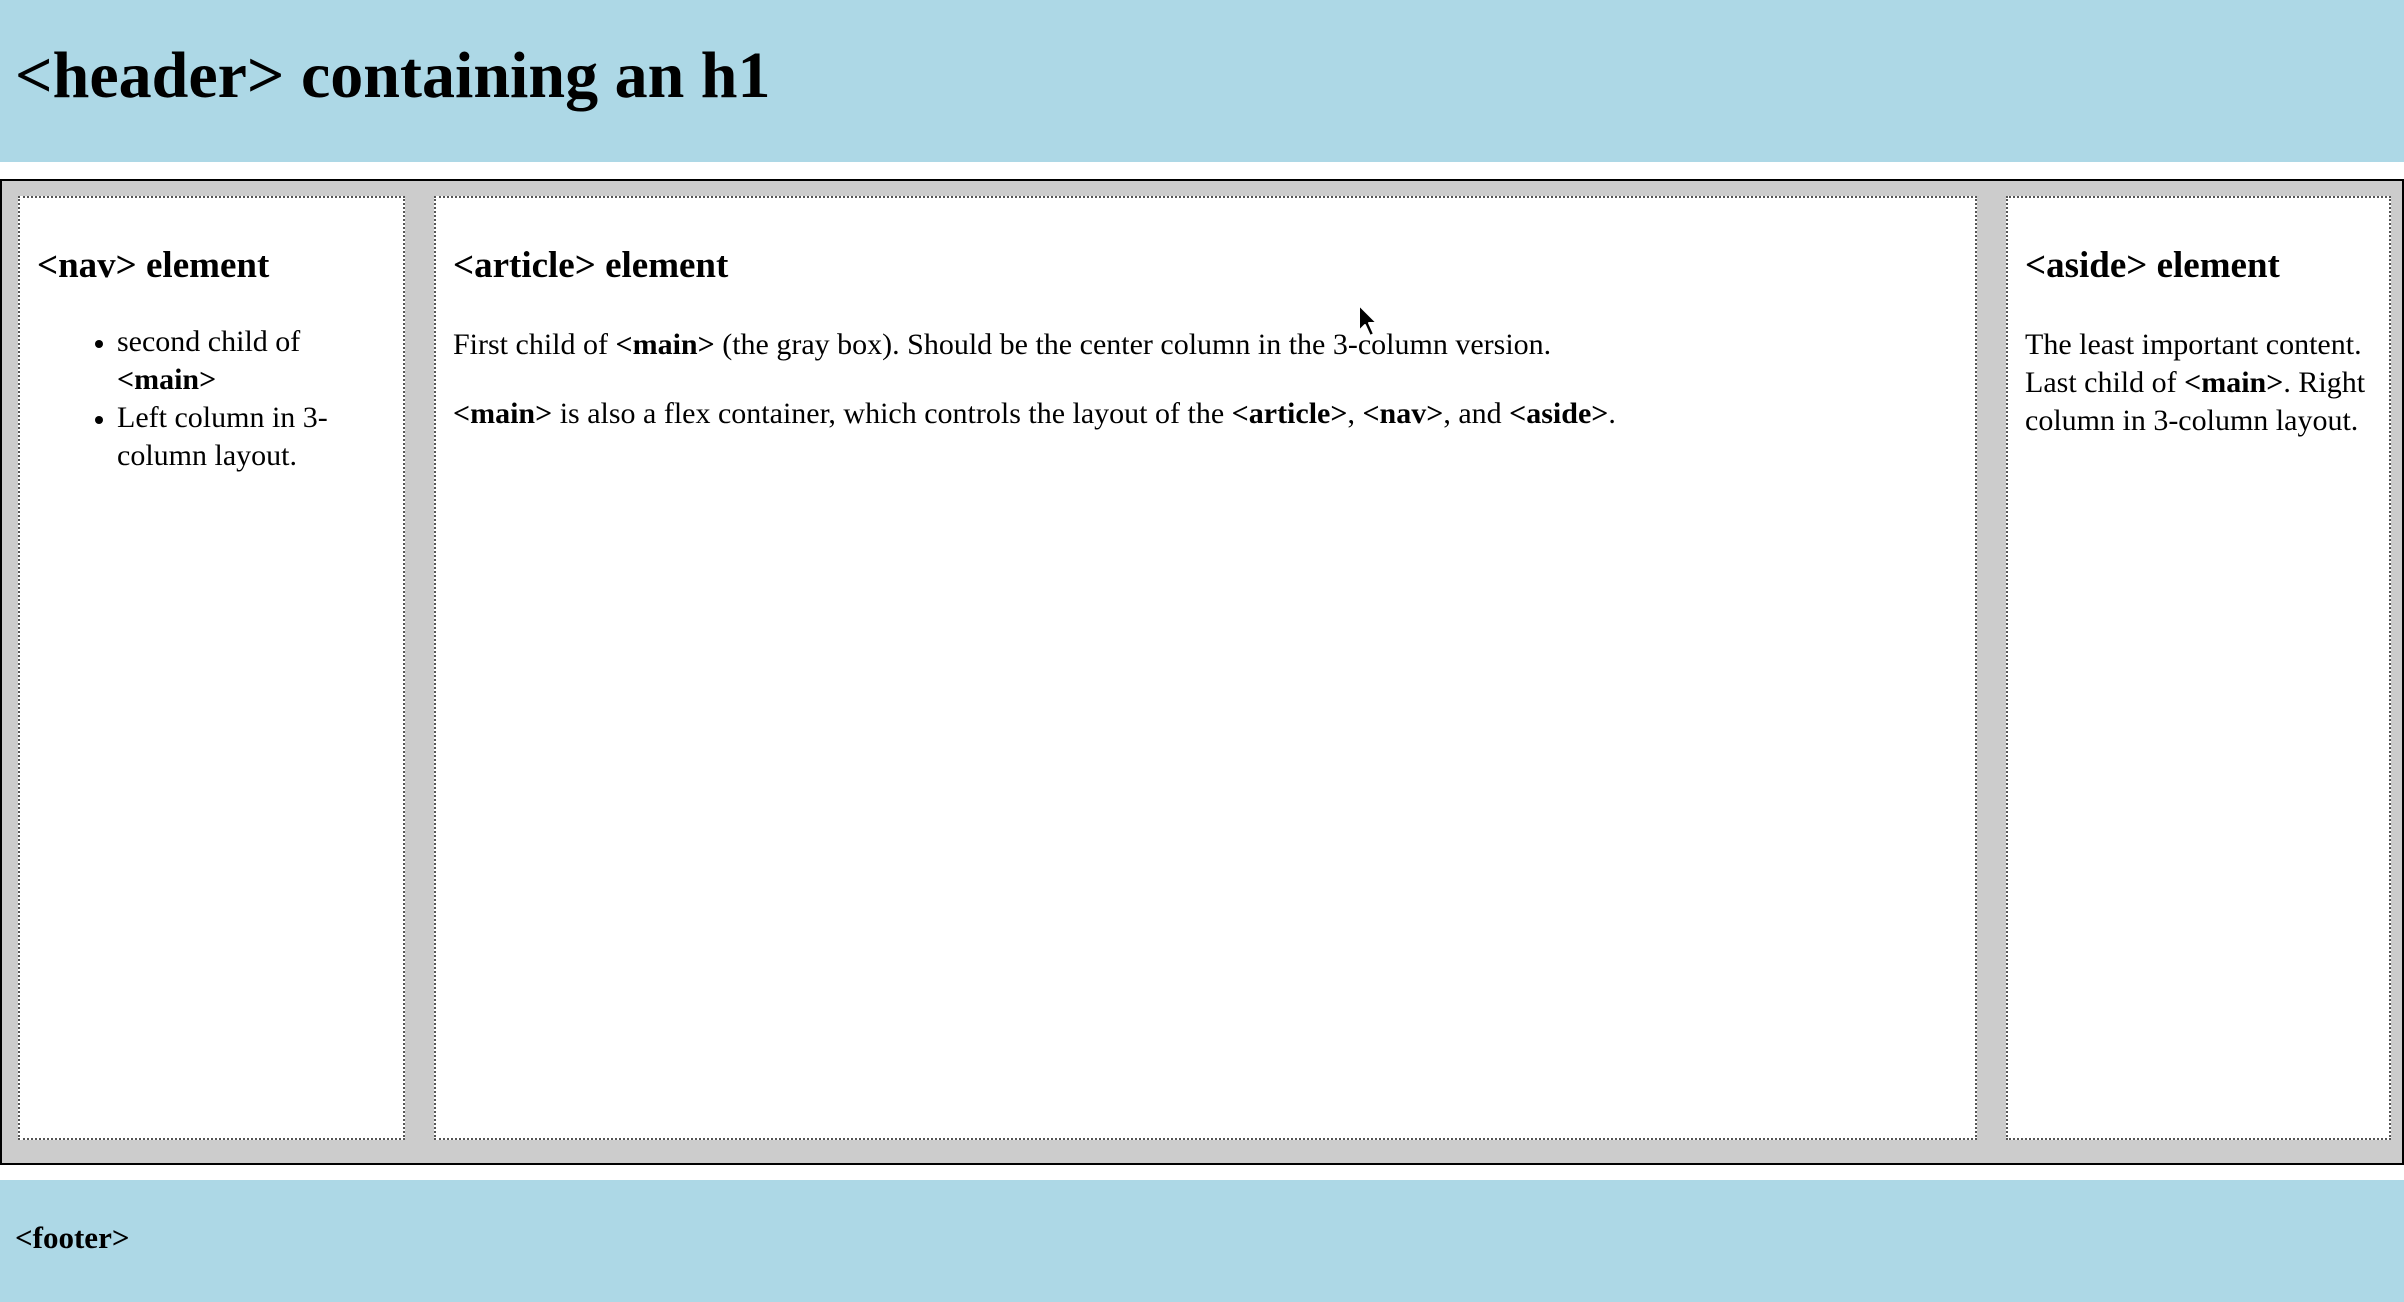  Describe the element at coordinates (591, 265) in the screenshot. I see `article-heading: <article> element` at that location.